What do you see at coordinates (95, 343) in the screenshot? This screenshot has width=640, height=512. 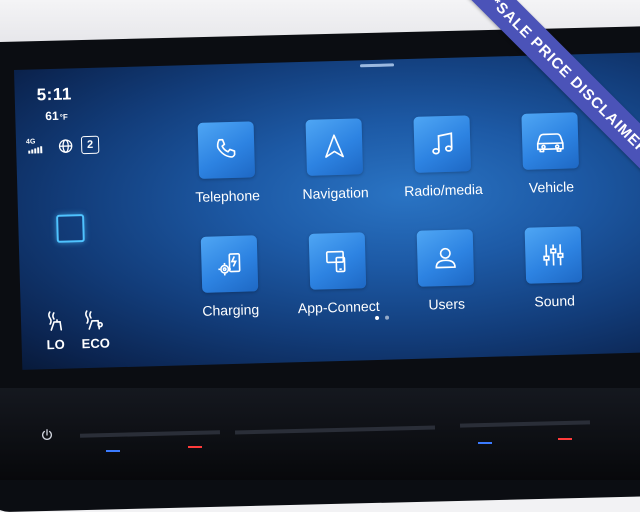 I see `seat-right-mode: ECO` at bounding box center [95, 343].